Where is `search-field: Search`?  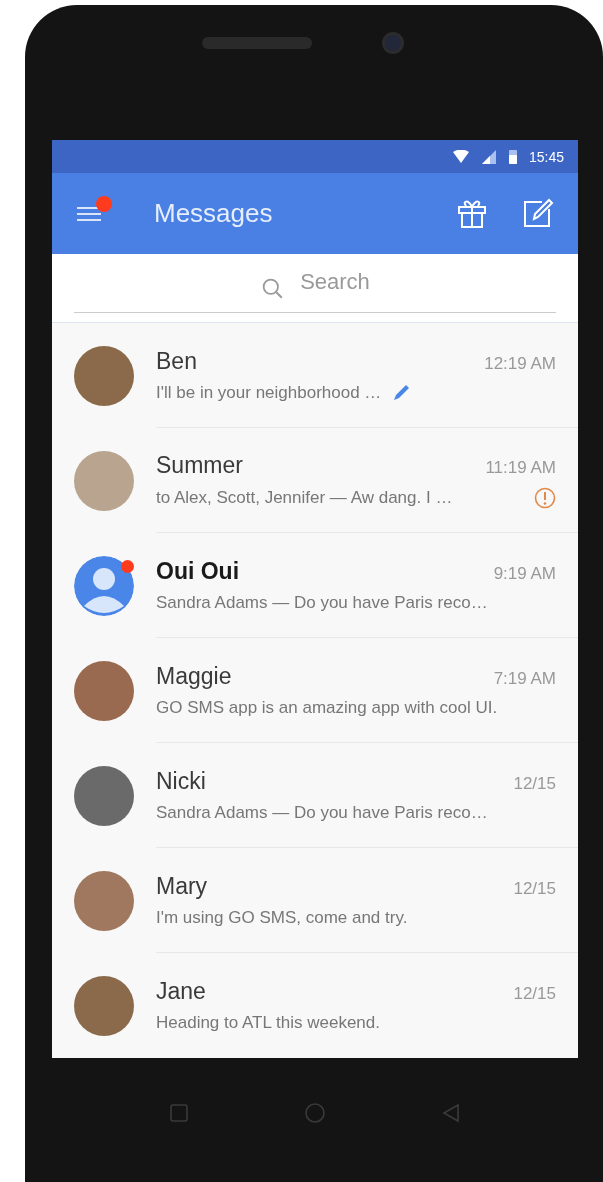 search-field: Search is located at coordinates (315, 288).